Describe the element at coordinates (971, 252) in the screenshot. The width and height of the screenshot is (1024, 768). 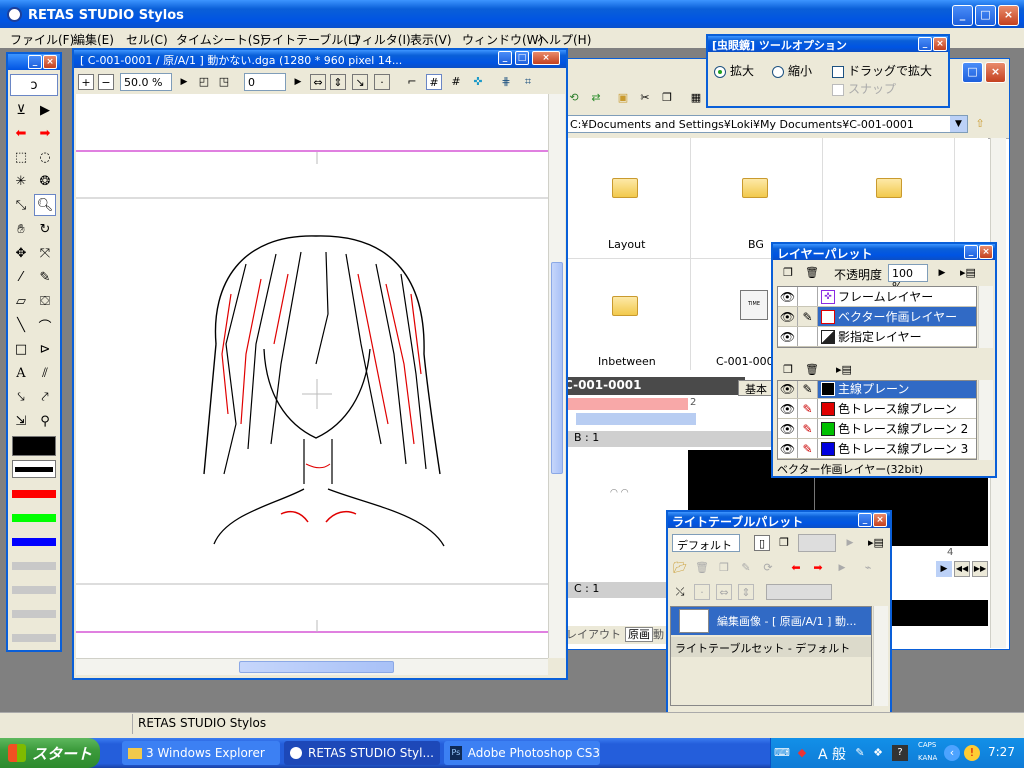
I see `layer-palette-min: _` at that location.